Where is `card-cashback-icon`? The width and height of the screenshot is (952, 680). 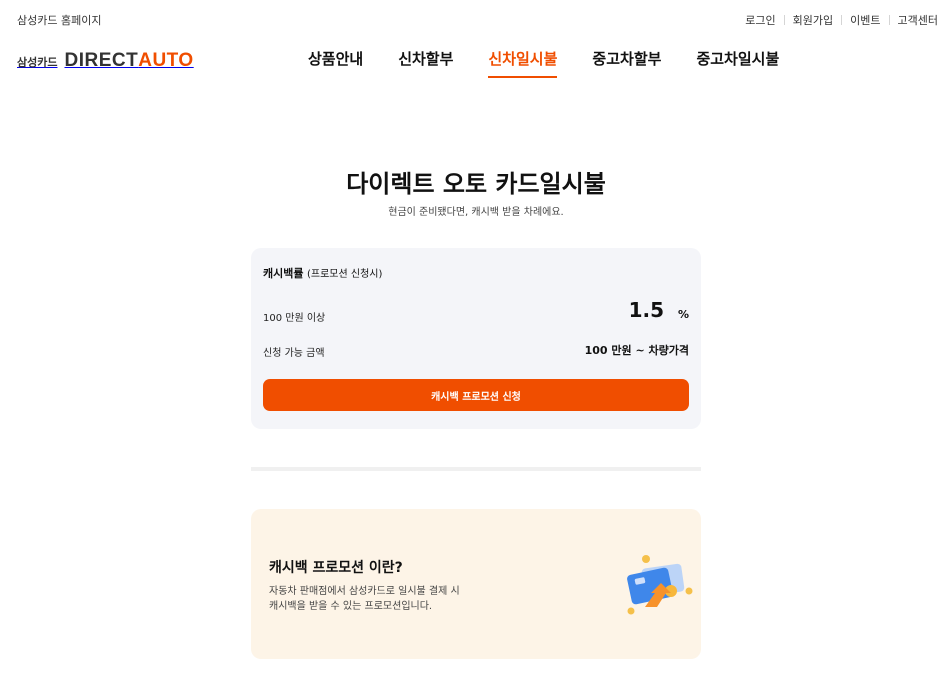 card-cashback-icon is located at coordinates (657, 586).